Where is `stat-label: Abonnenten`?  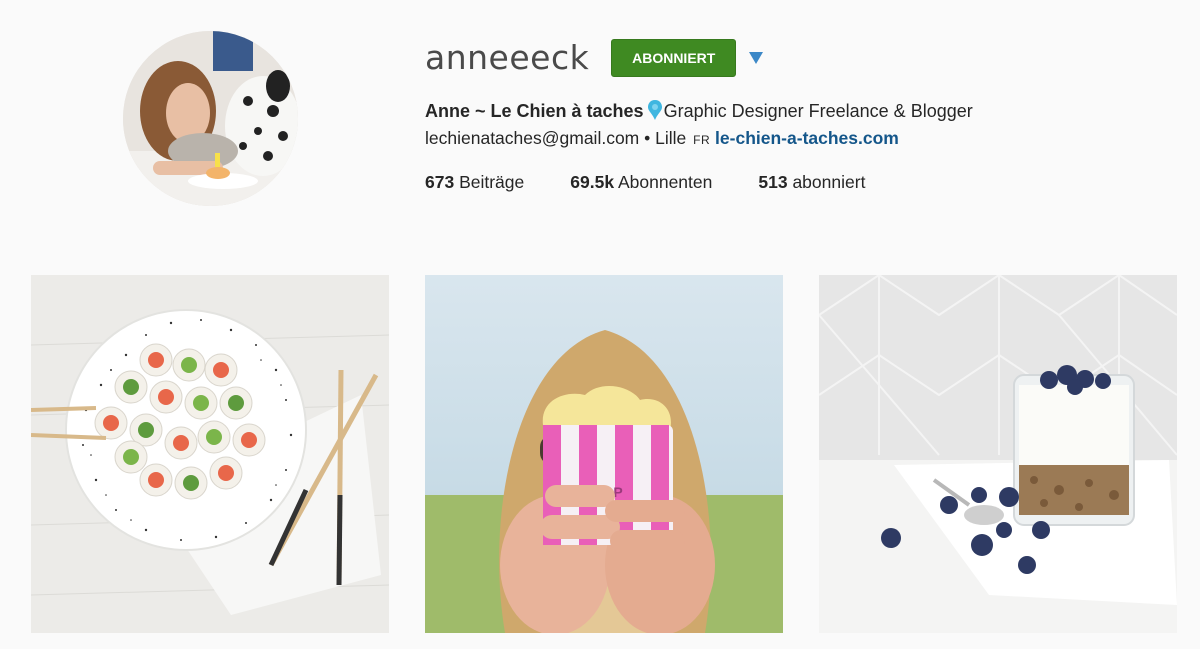 stat-label: Abonnenten is located at coordinates (665, 182).